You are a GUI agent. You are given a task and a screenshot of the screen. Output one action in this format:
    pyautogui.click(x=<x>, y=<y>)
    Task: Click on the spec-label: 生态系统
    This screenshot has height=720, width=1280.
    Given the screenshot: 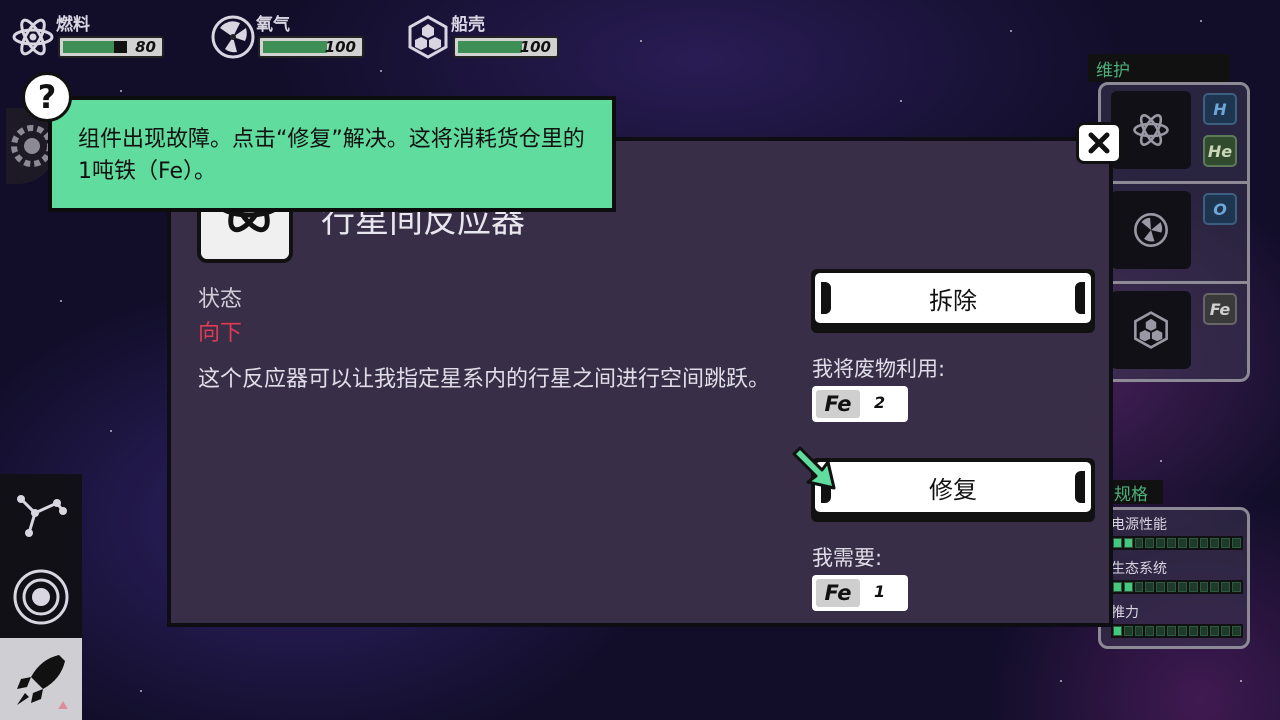 What is the action you would take?
    pyautogui.click(x=1139, y=569)
    